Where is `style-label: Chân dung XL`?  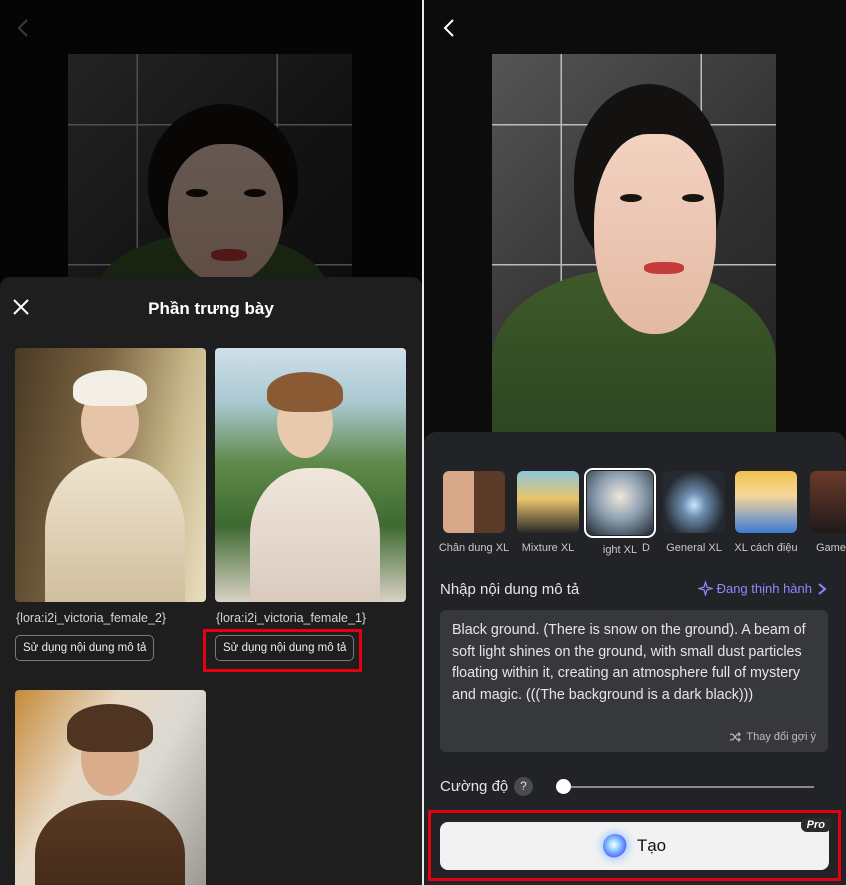
style-label: Chân dung XL is located at coordinates (474, 548).